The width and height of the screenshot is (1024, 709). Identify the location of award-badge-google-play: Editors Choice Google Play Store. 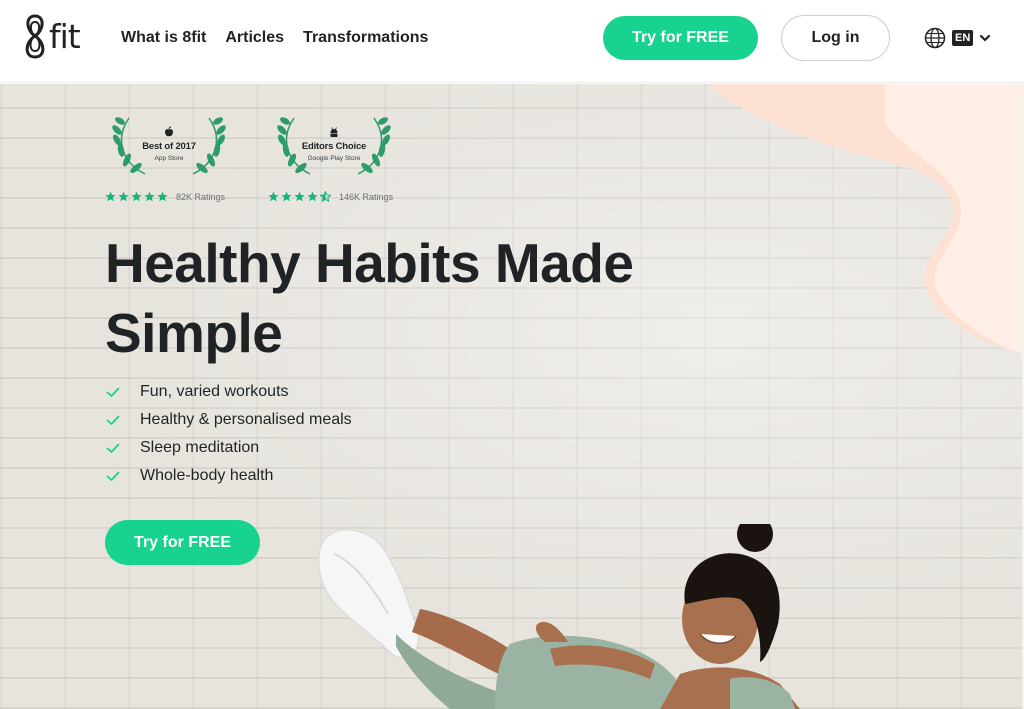
(334, 146).